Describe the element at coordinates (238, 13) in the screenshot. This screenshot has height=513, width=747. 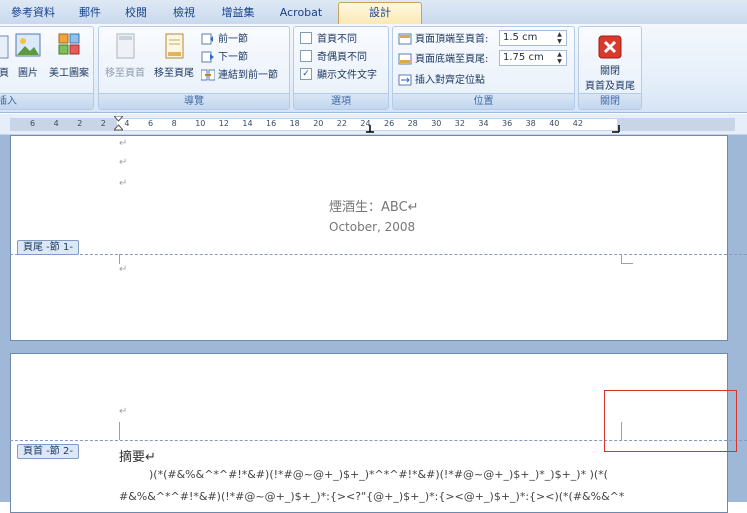
I see `tab-addins: 增益集` at that location.